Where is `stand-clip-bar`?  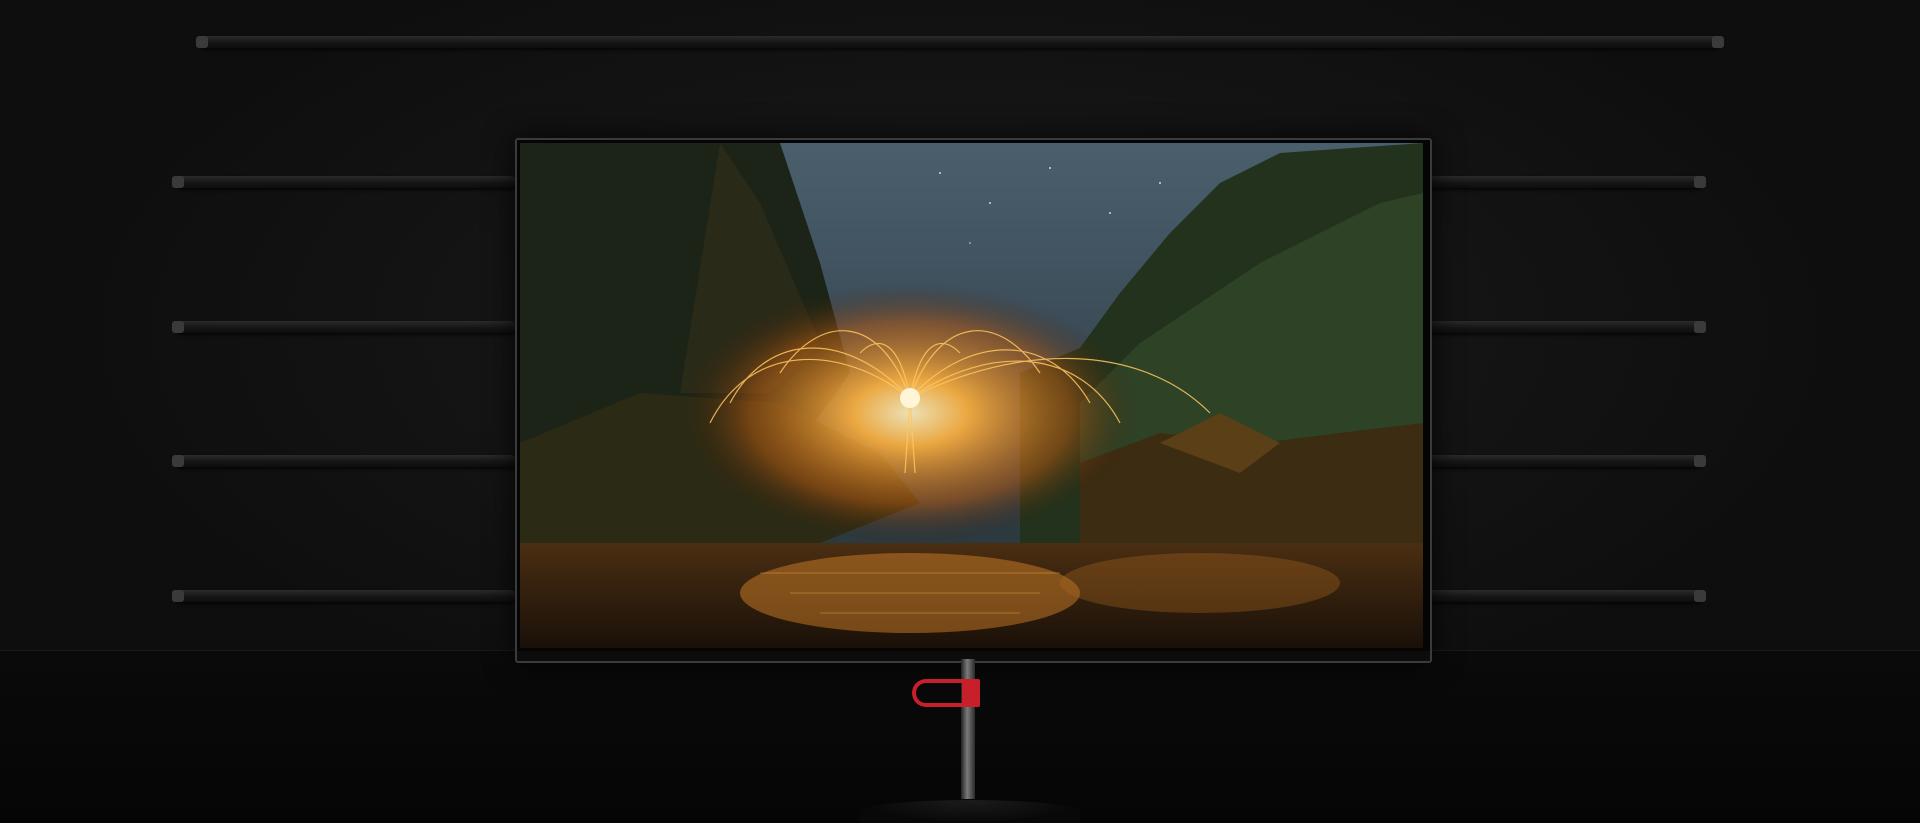 stand-clip-bar is located at coordinates (971, 693).